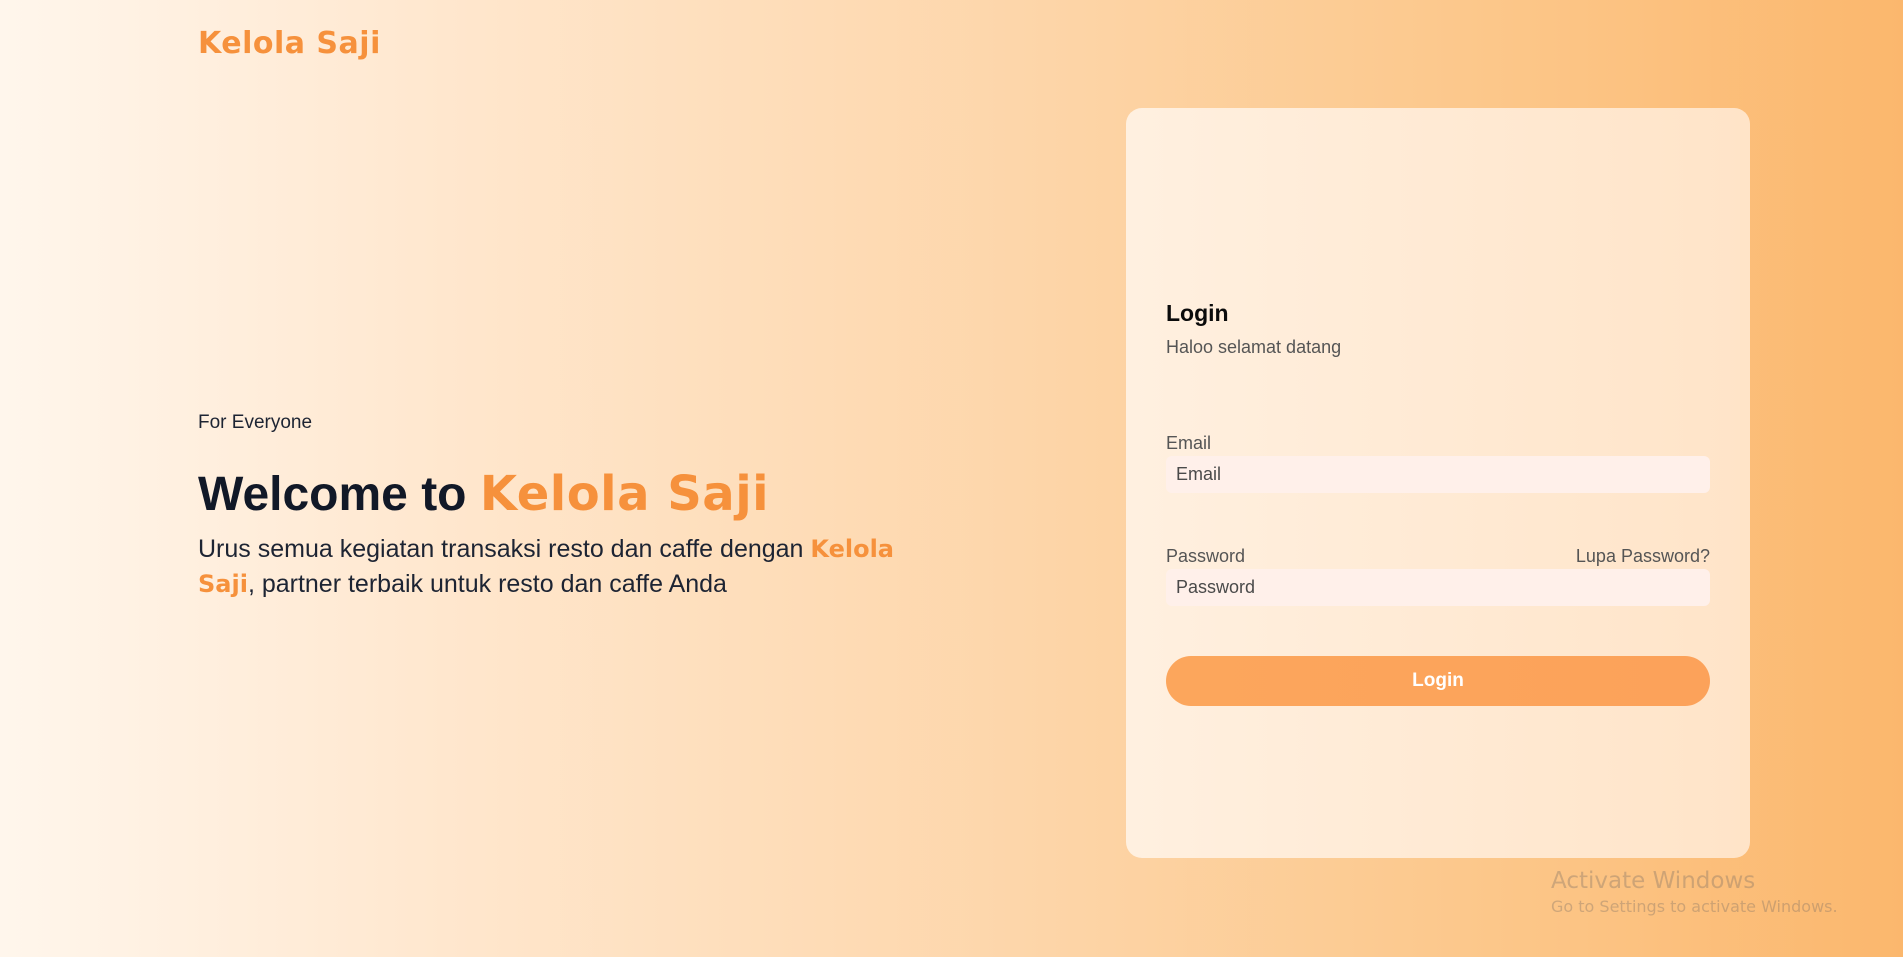  Describe the element at coordinates (1438, 587) in the screenshot. I see `password-input` at that location.